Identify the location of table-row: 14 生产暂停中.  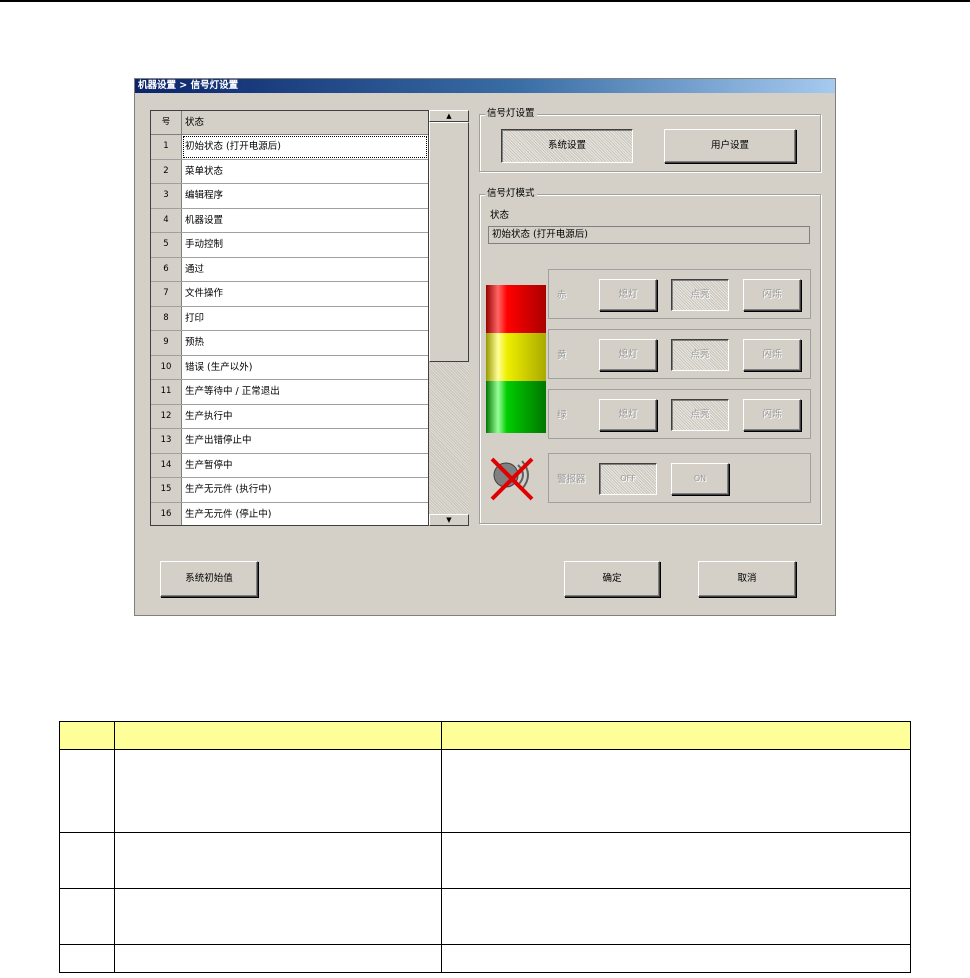
(289, 465).